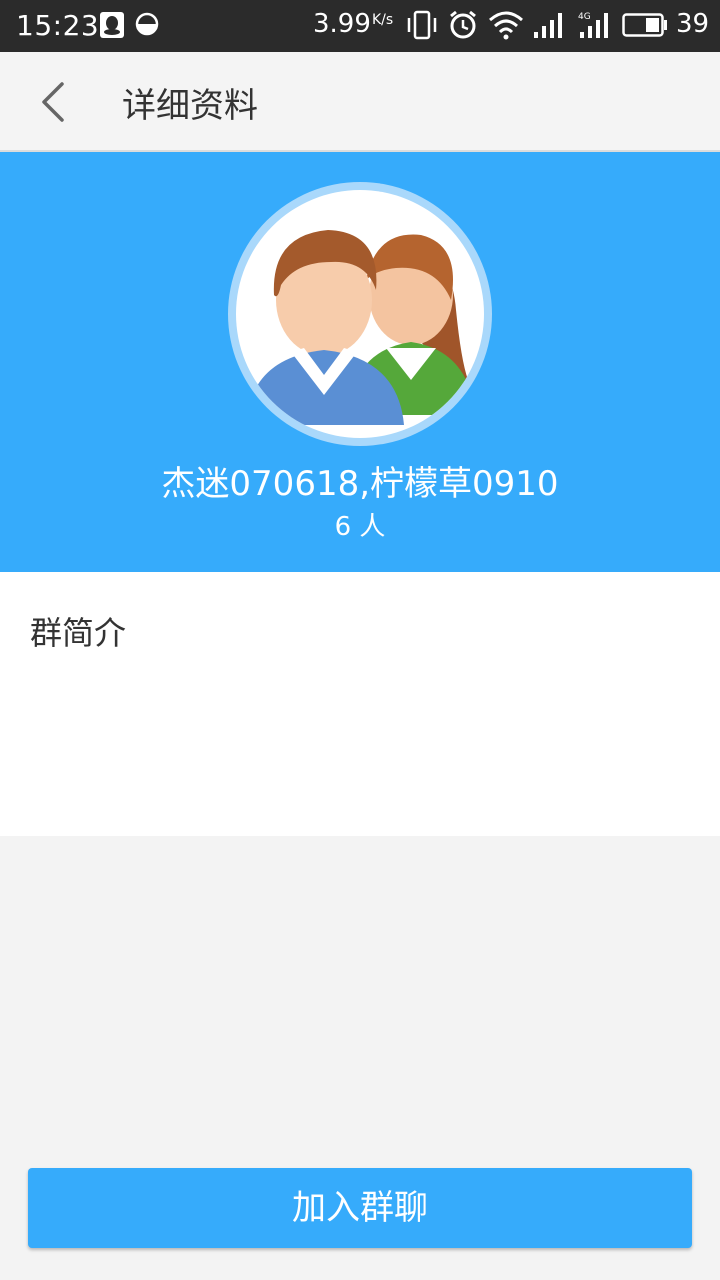 This screenshot has width=720, height=1280. Describe the element at coordinates (112, 25) in the screenshot. I see `qq-notification-icon` at that location.